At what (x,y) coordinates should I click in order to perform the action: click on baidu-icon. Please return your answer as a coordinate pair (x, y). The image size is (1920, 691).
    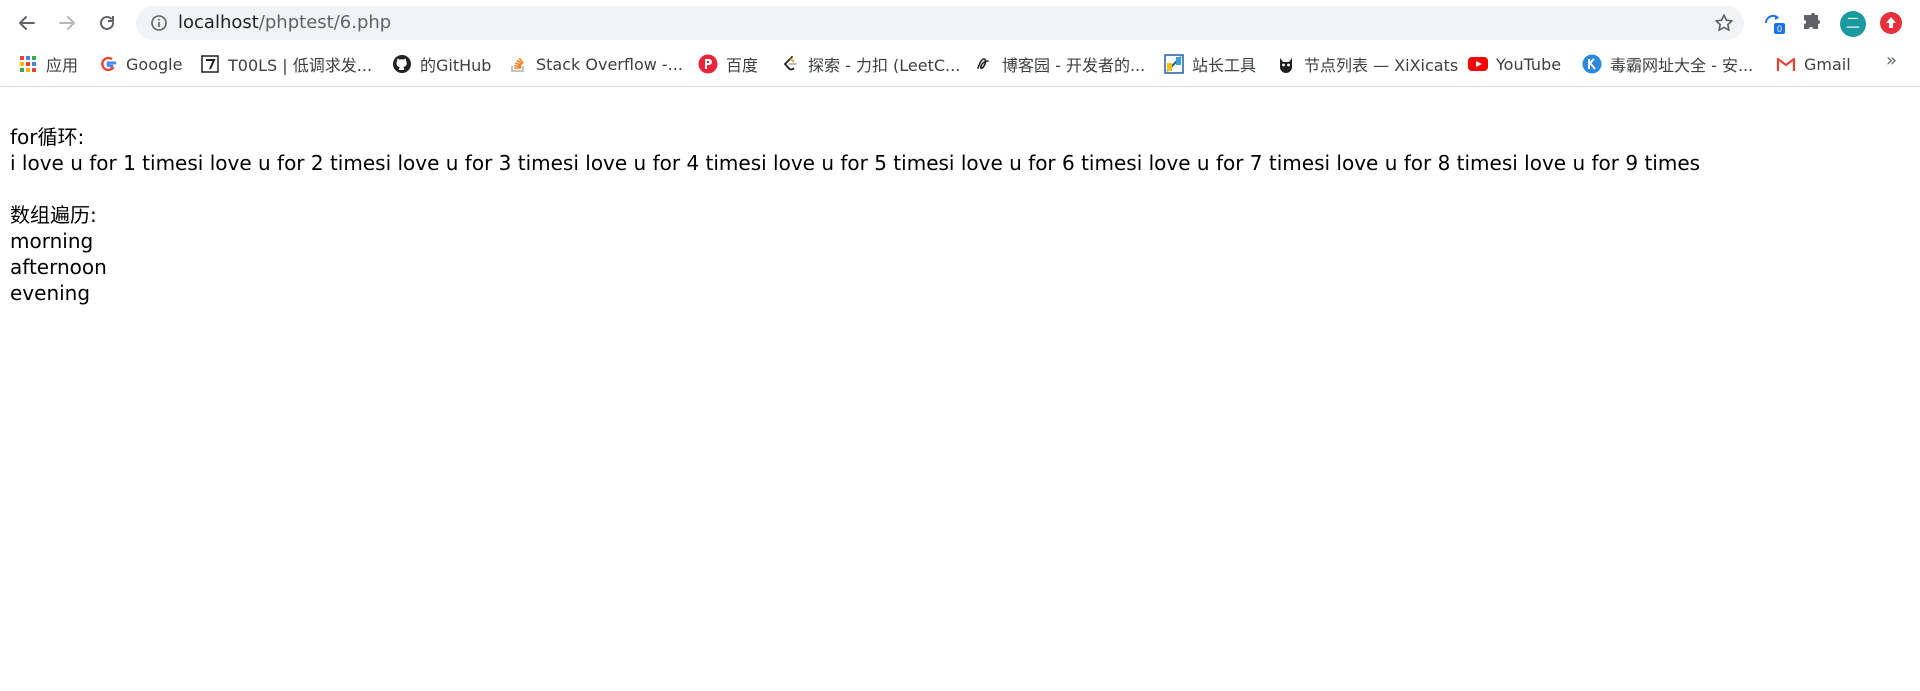
    Looking at the image, I should click on (708, 64).